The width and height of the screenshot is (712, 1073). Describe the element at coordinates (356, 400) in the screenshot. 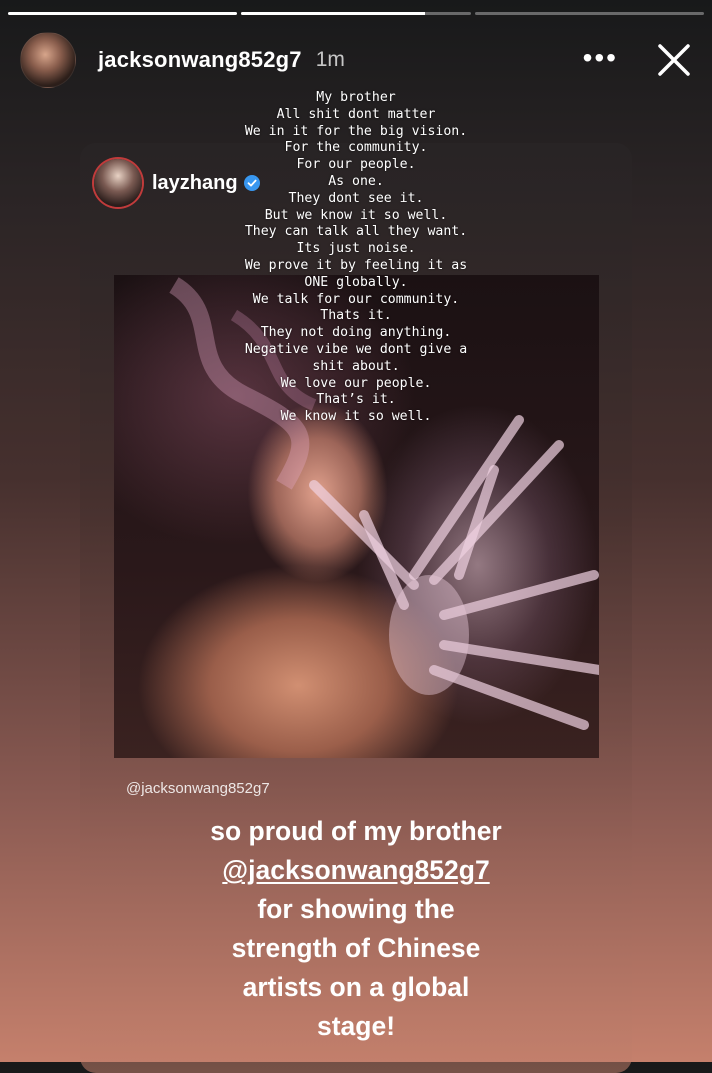

I see `poem-line: That’s it.` at that location.